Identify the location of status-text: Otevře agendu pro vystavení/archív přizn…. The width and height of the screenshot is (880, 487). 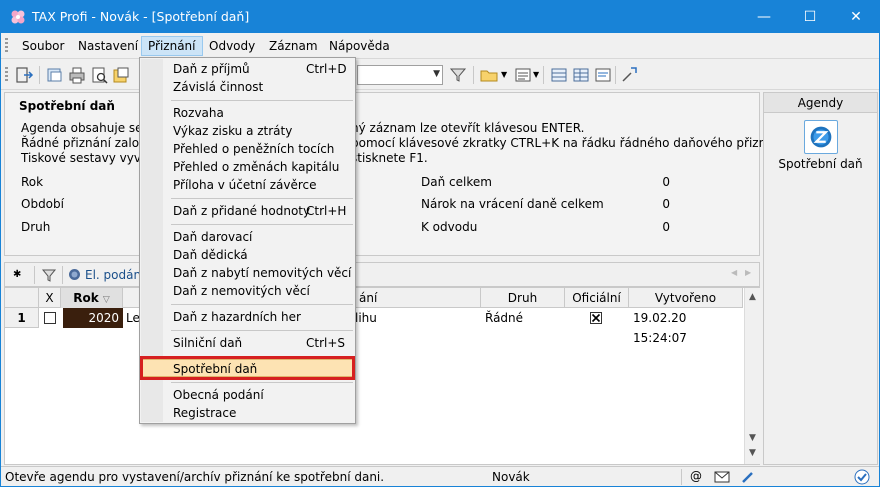
(195, 477).